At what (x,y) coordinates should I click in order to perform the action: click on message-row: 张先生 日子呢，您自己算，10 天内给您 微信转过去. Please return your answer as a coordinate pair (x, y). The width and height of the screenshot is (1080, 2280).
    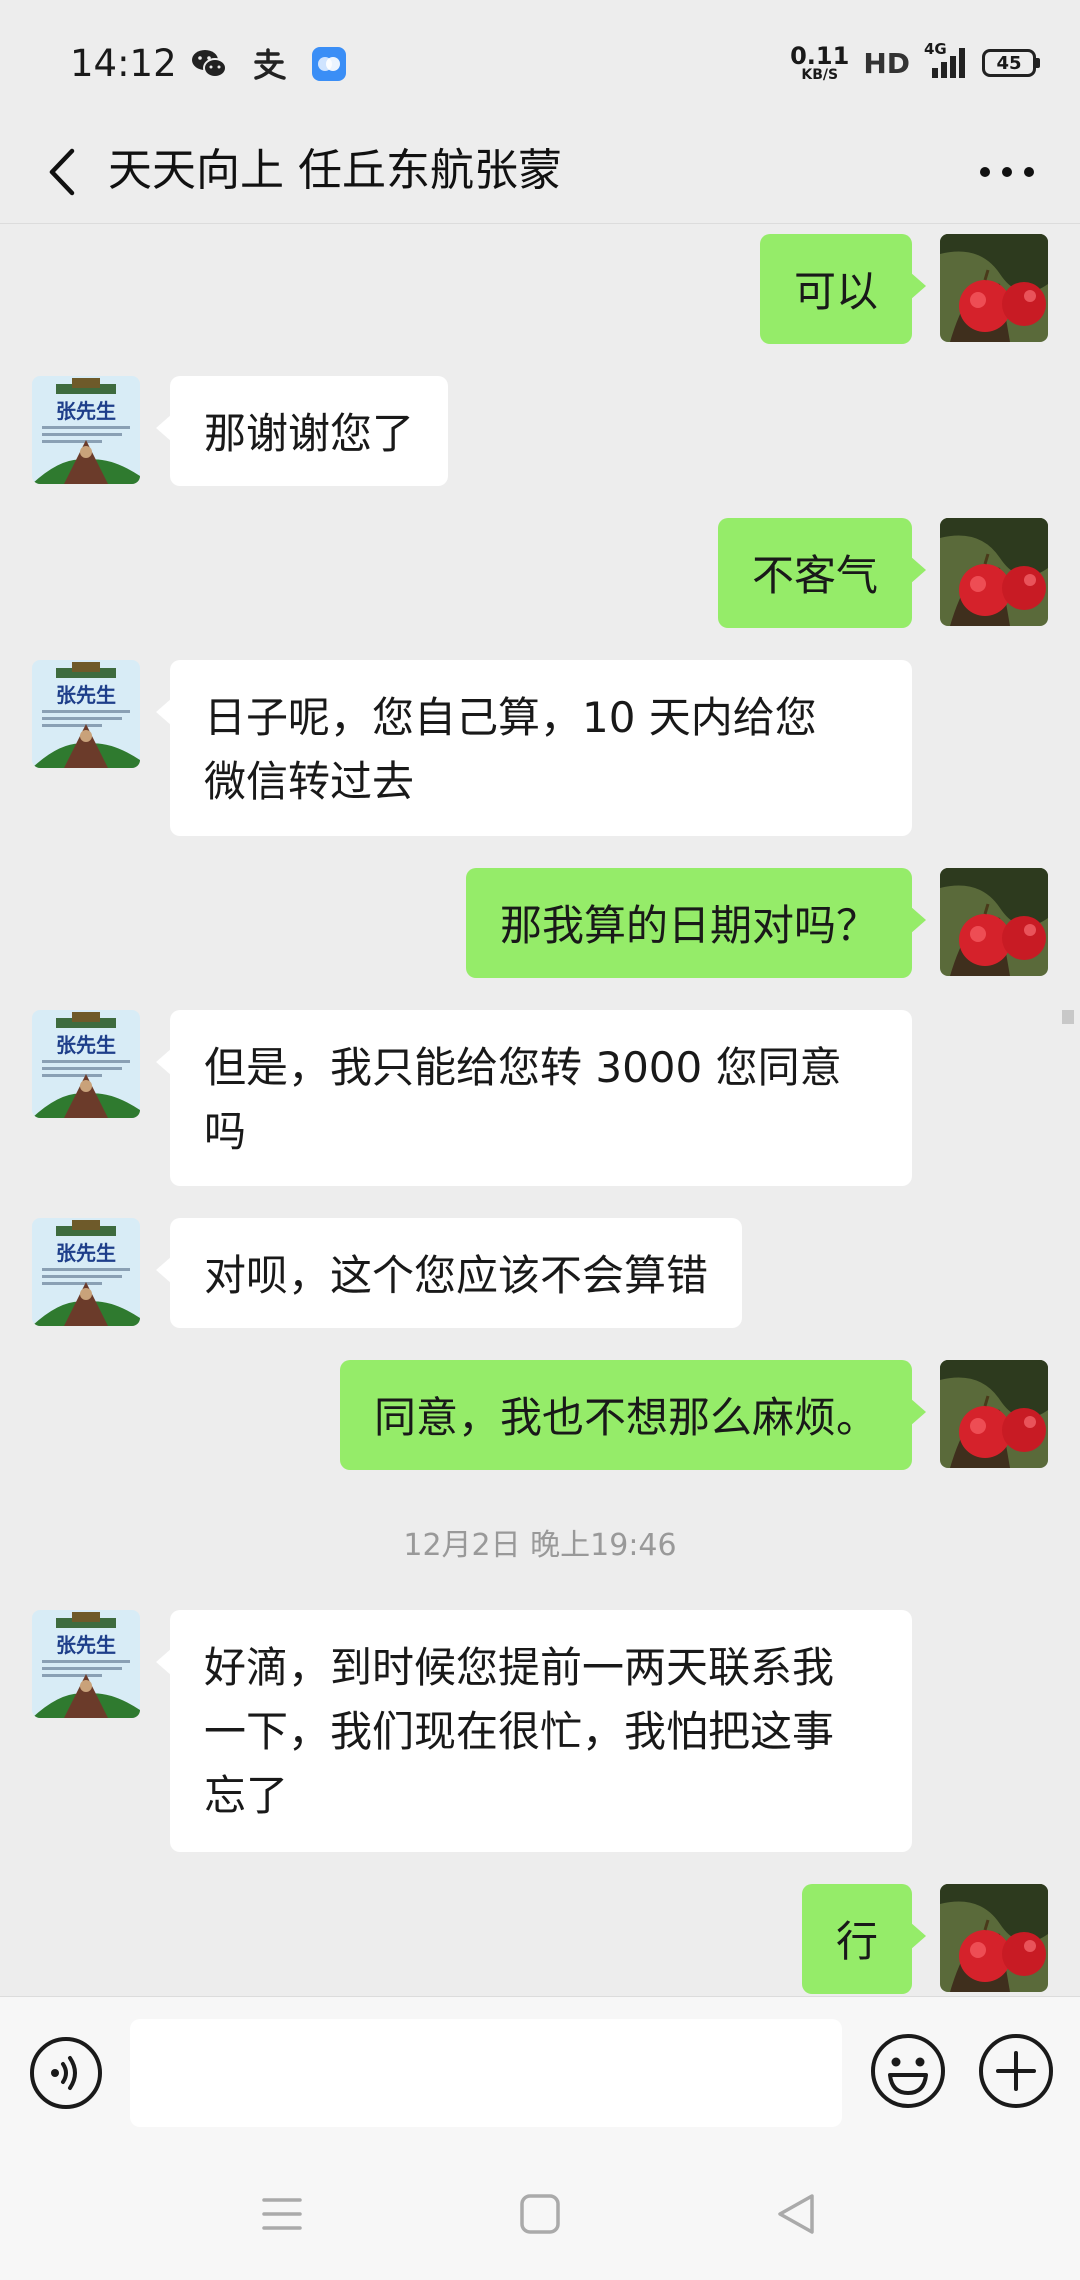
    Looking at the image, I should click on (540, 748).